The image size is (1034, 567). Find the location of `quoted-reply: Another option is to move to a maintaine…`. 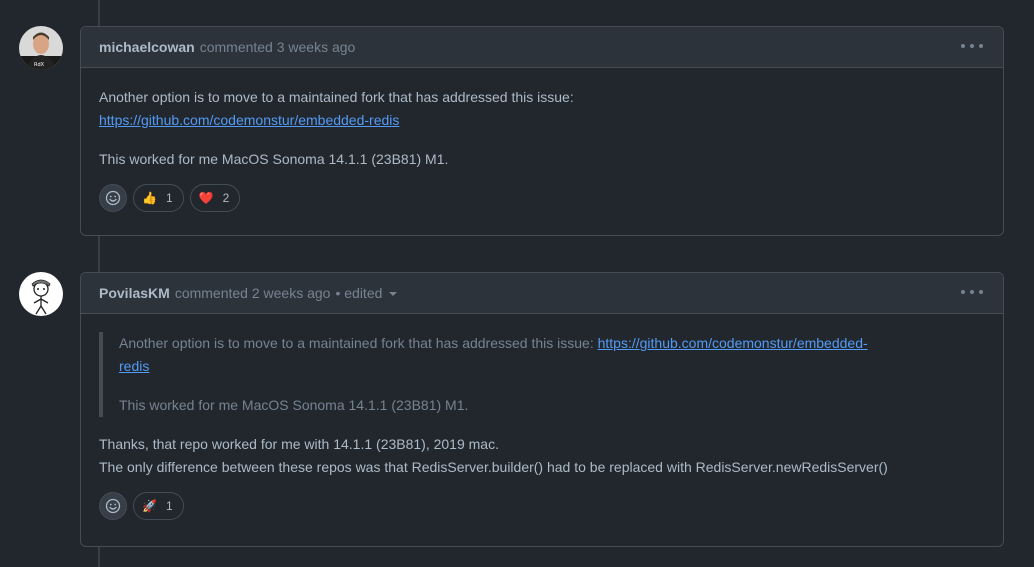

quoted-reply: Another option is to move to a maintaine… is located at coordinates (542, 374).